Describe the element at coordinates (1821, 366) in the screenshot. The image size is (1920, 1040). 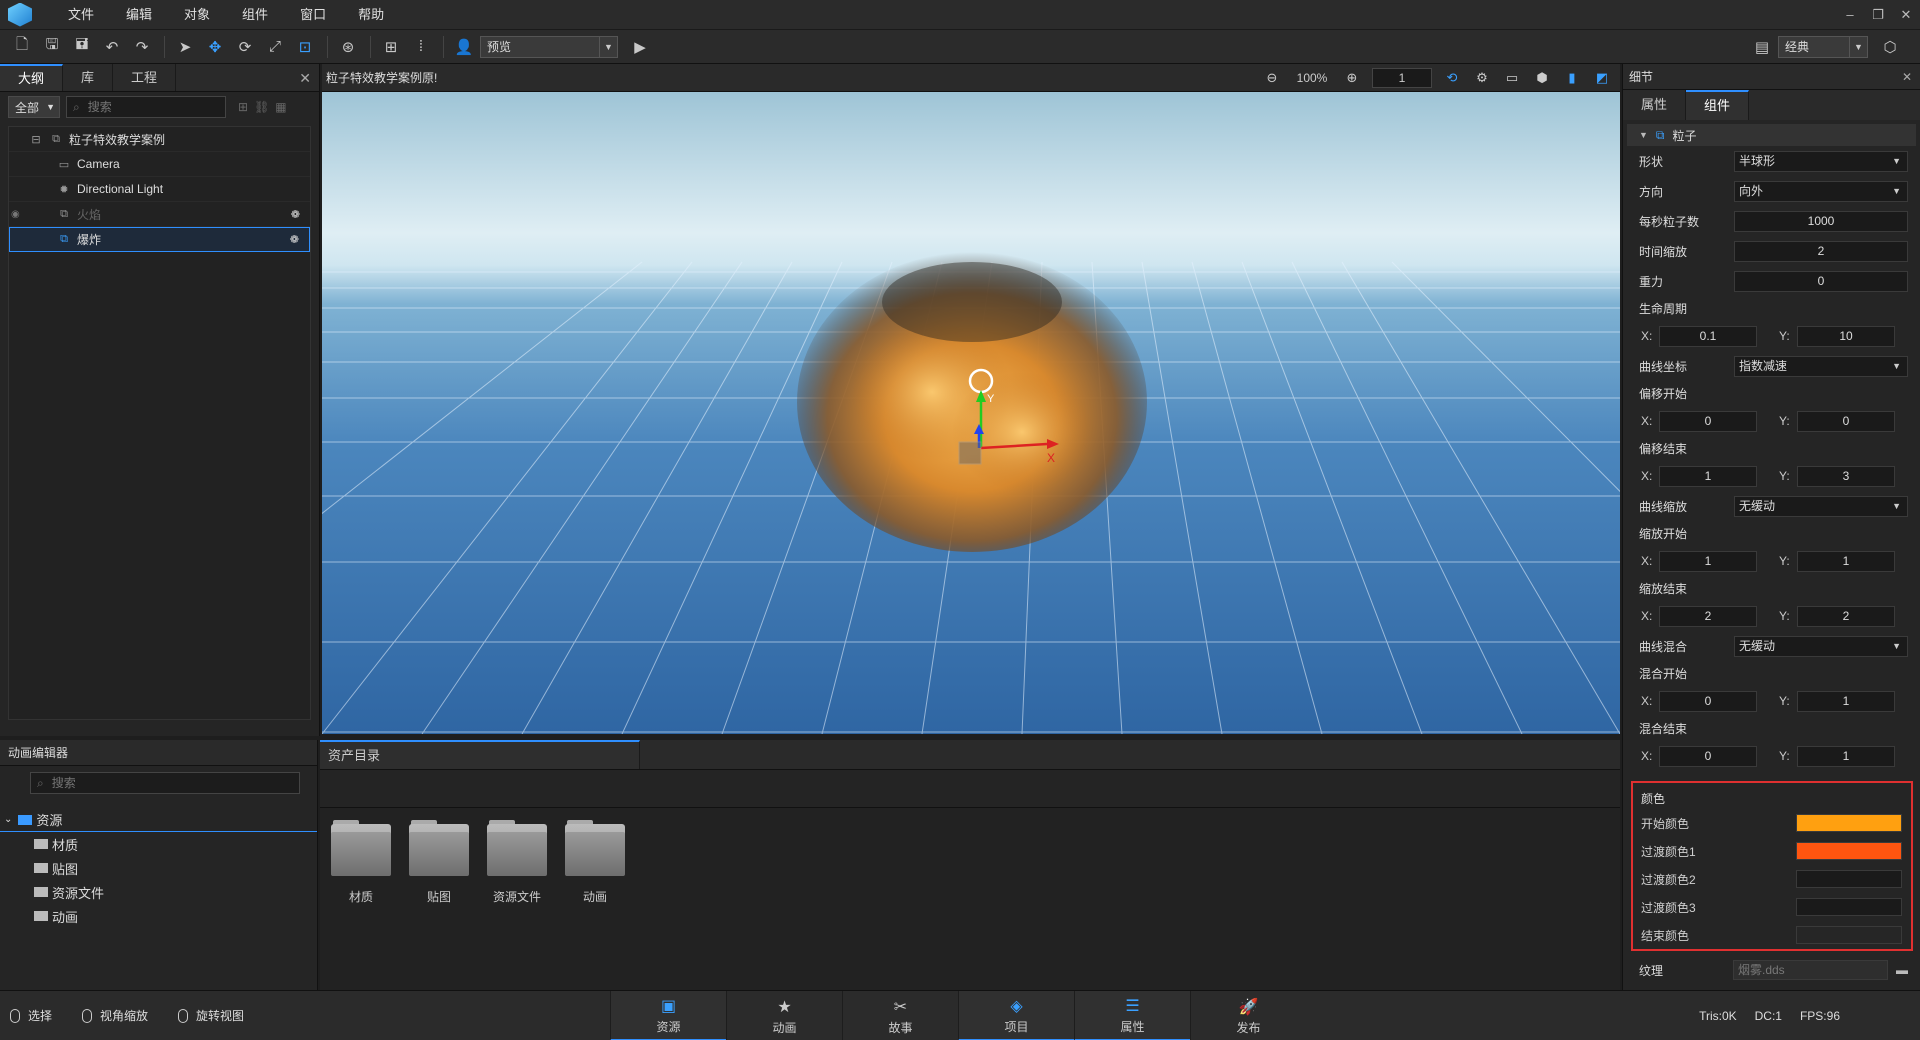
I see `curve-coord-select: 指数减速 ▼` at that location.